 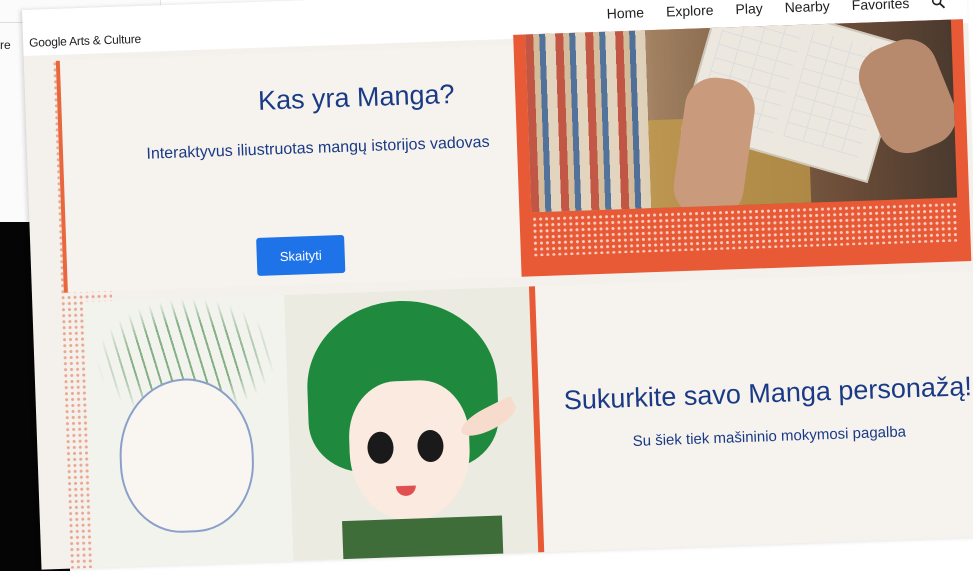 I want to click on brand-logo: Google Arts & Culture, so click(x=85, y=41).